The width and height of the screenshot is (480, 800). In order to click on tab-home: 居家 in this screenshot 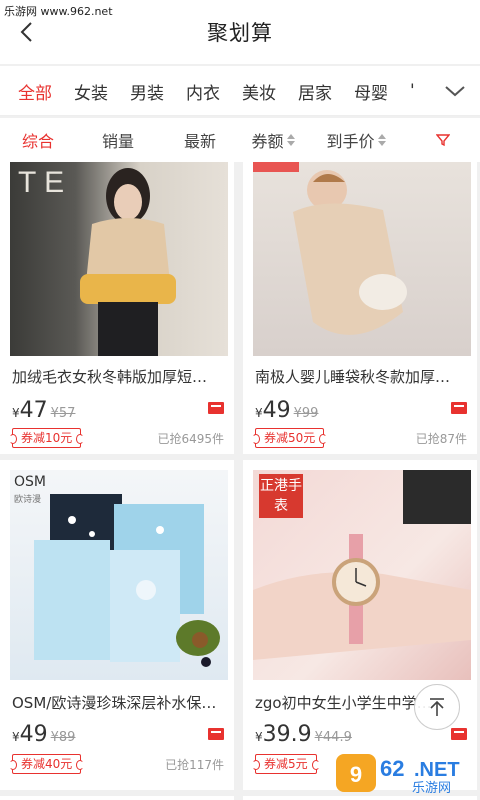, I will do `click(315, 91)`.